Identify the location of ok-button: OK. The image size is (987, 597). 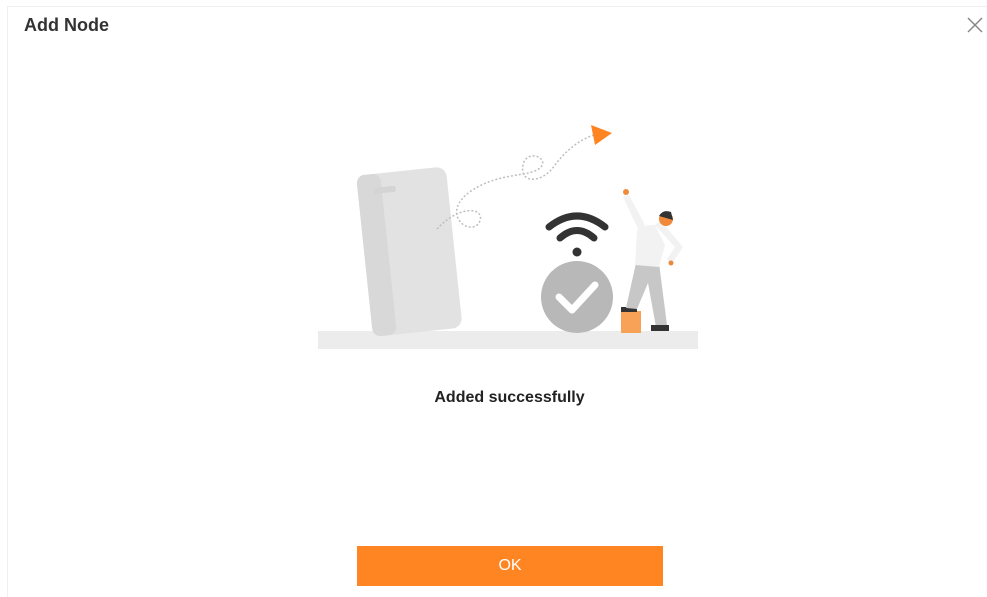
(510, 566).